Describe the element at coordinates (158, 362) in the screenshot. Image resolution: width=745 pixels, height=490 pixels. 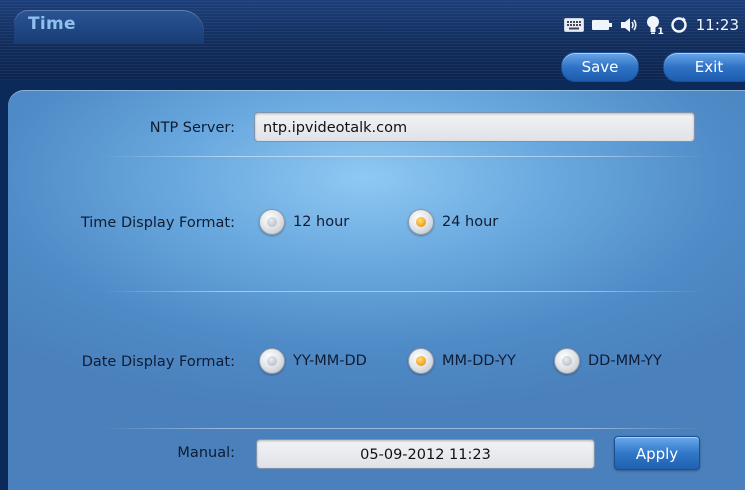
I see `date-format-label: Date Display Format:` at that location.